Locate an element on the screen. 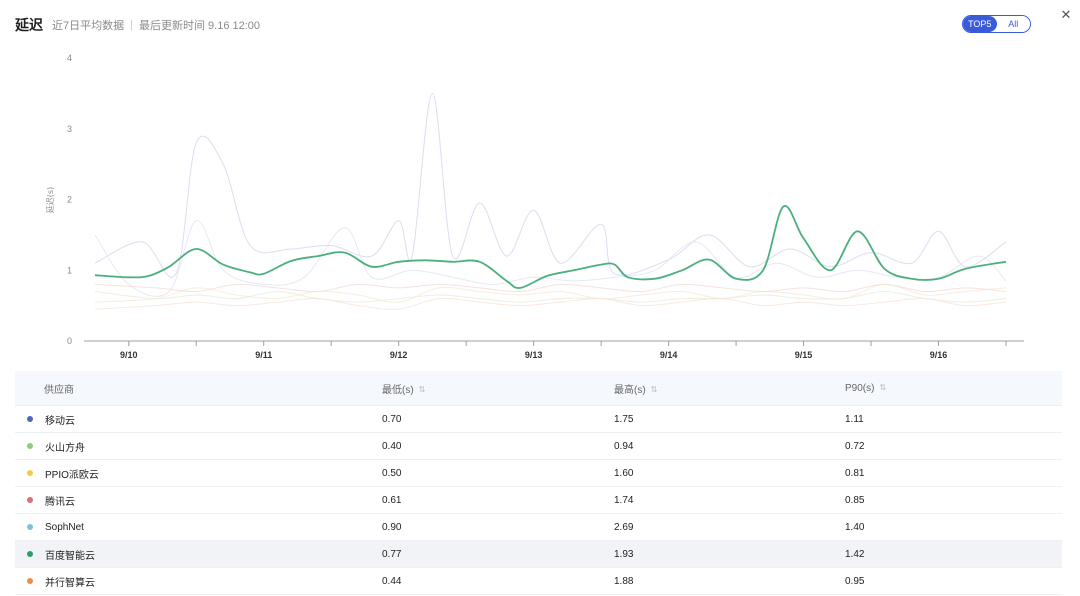  y-tick-label: 0 is located at coordinates (69, 341).